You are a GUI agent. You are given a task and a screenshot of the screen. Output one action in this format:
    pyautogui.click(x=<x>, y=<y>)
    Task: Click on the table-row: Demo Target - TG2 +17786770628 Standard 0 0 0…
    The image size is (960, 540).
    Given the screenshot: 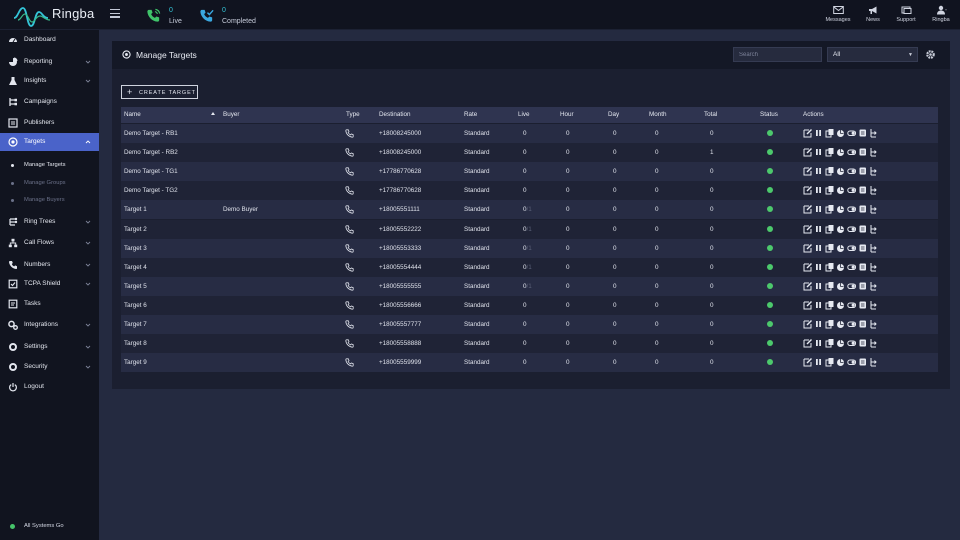 What is the action you would take?
    pyautogui.click(x=529, y=191)
    